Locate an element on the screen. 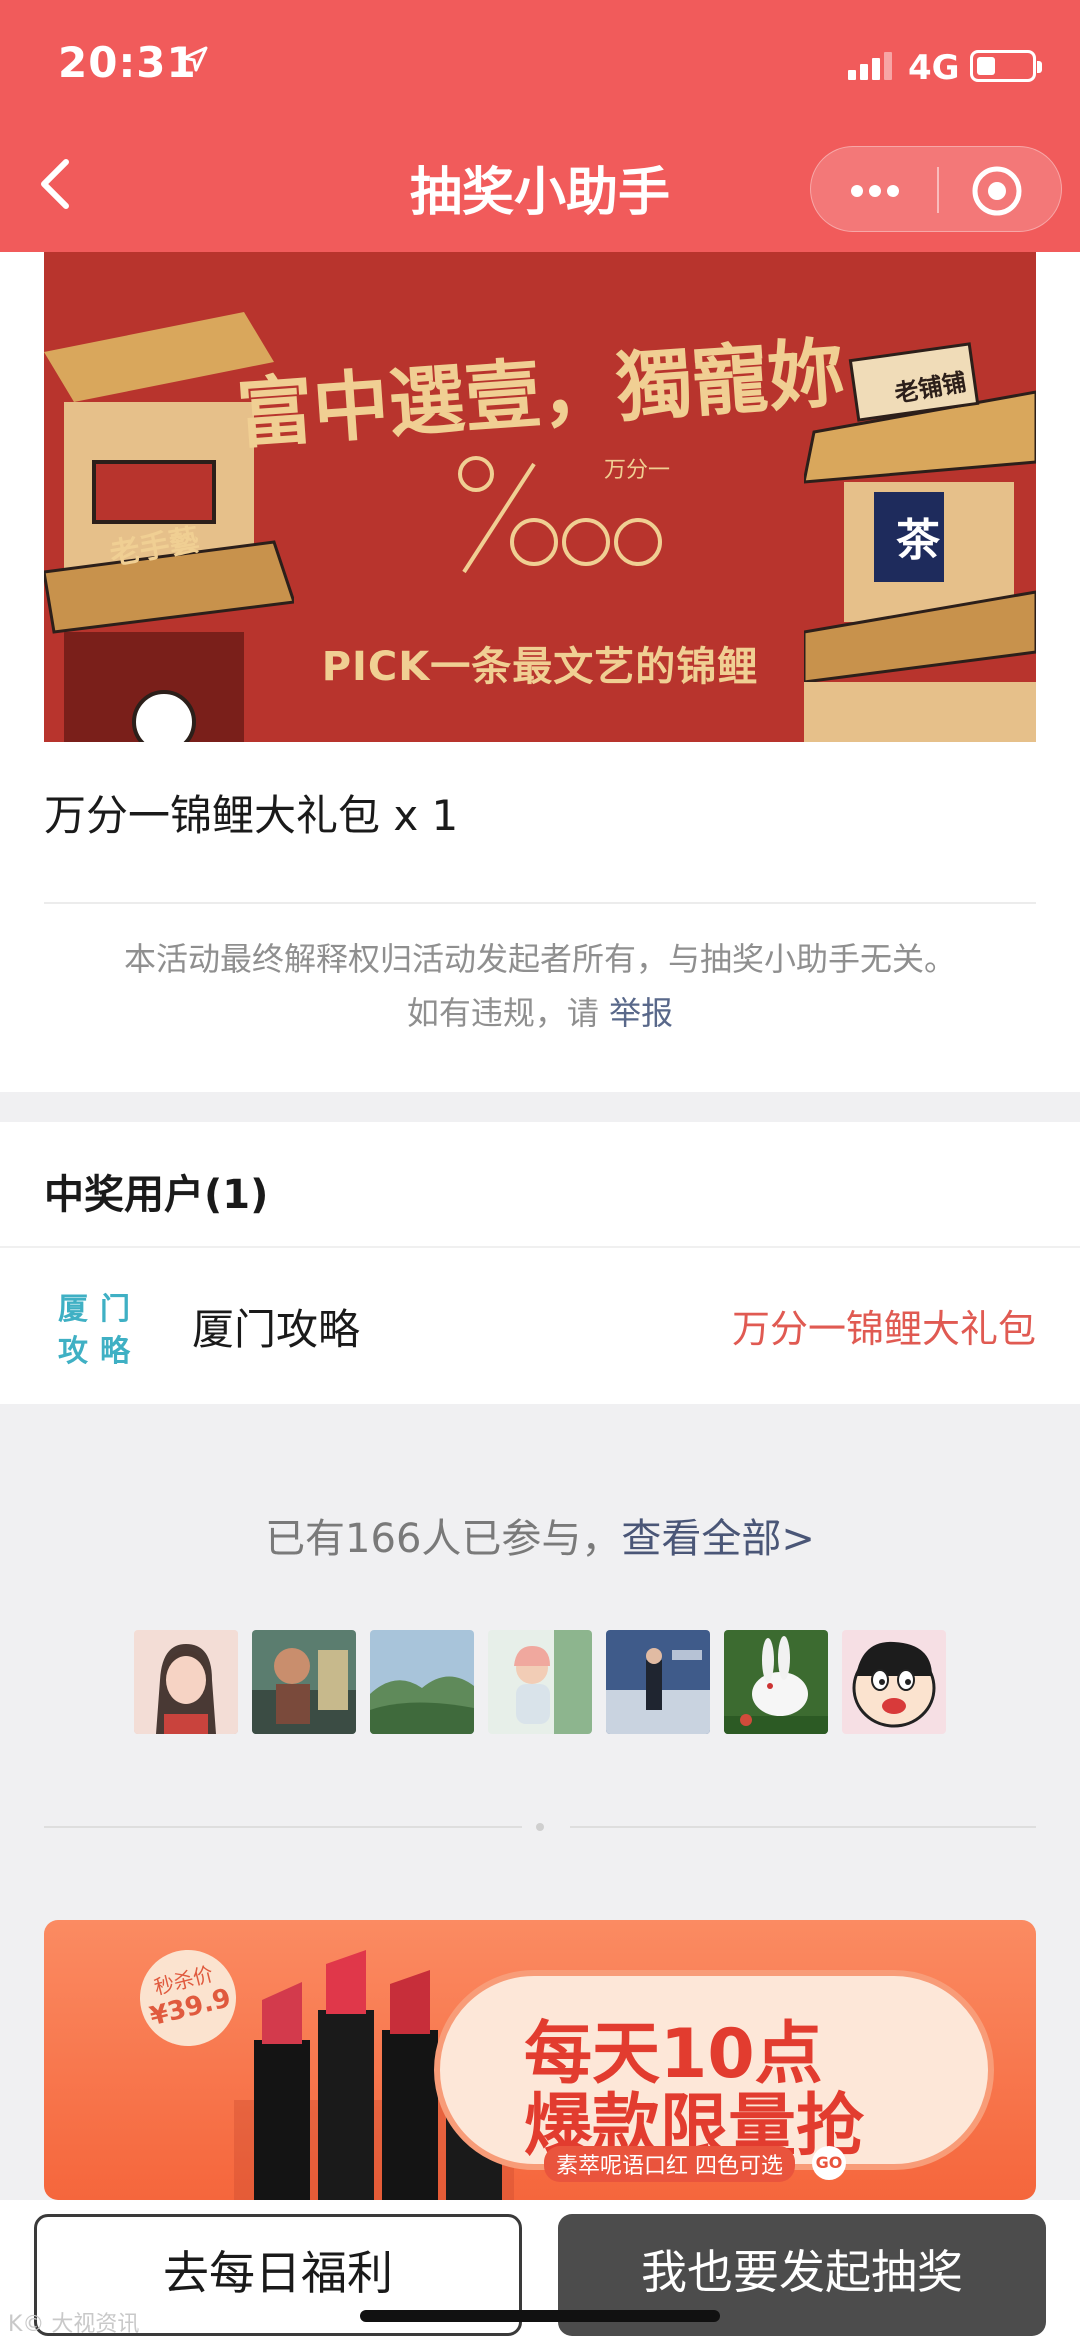 The height and width of the screenshot is (2338, 1080). participants-summary: 已有166人已参与，查看全部> is located at coordinates (540, 1535).